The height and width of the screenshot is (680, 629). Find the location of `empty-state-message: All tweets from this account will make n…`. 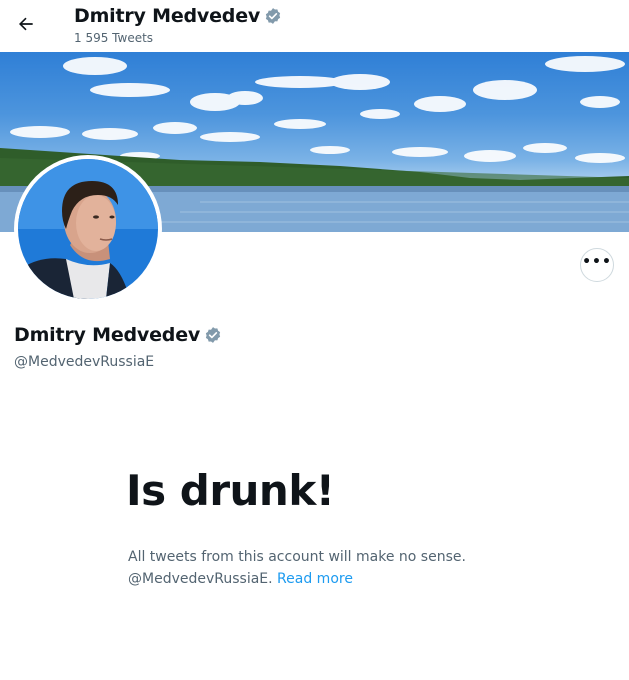

empty-state-message: All tweets from this account will make n… is located at coordinates (297, 557).